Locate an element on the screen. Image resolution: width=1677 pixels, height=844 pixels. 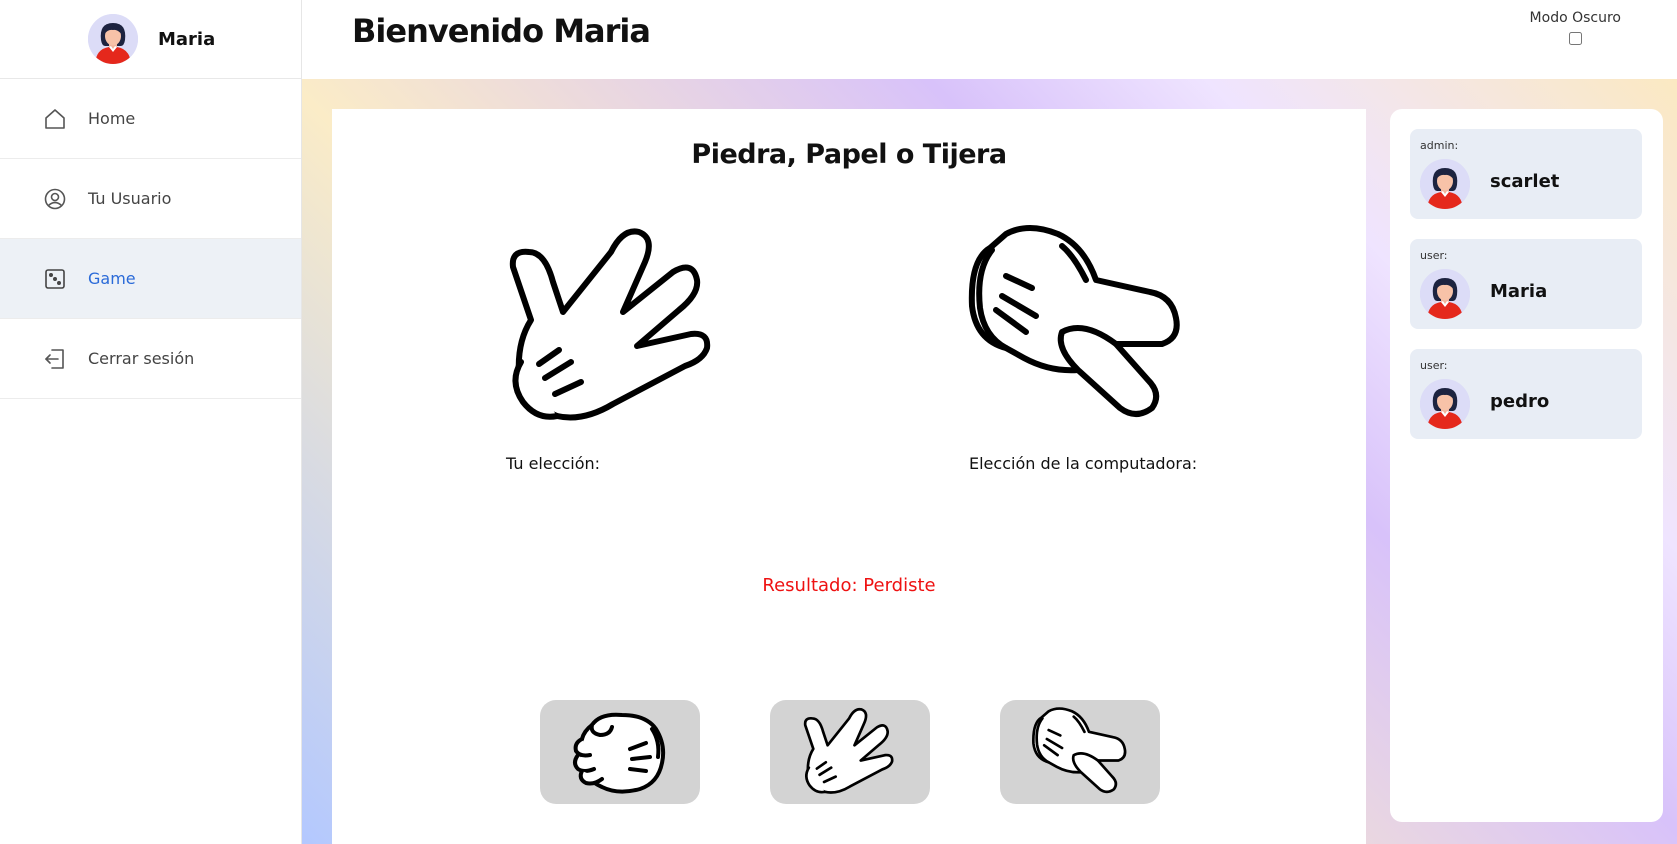
header: Bienvenido Maria Modo Oscuro is located at coordinates (989, 39).